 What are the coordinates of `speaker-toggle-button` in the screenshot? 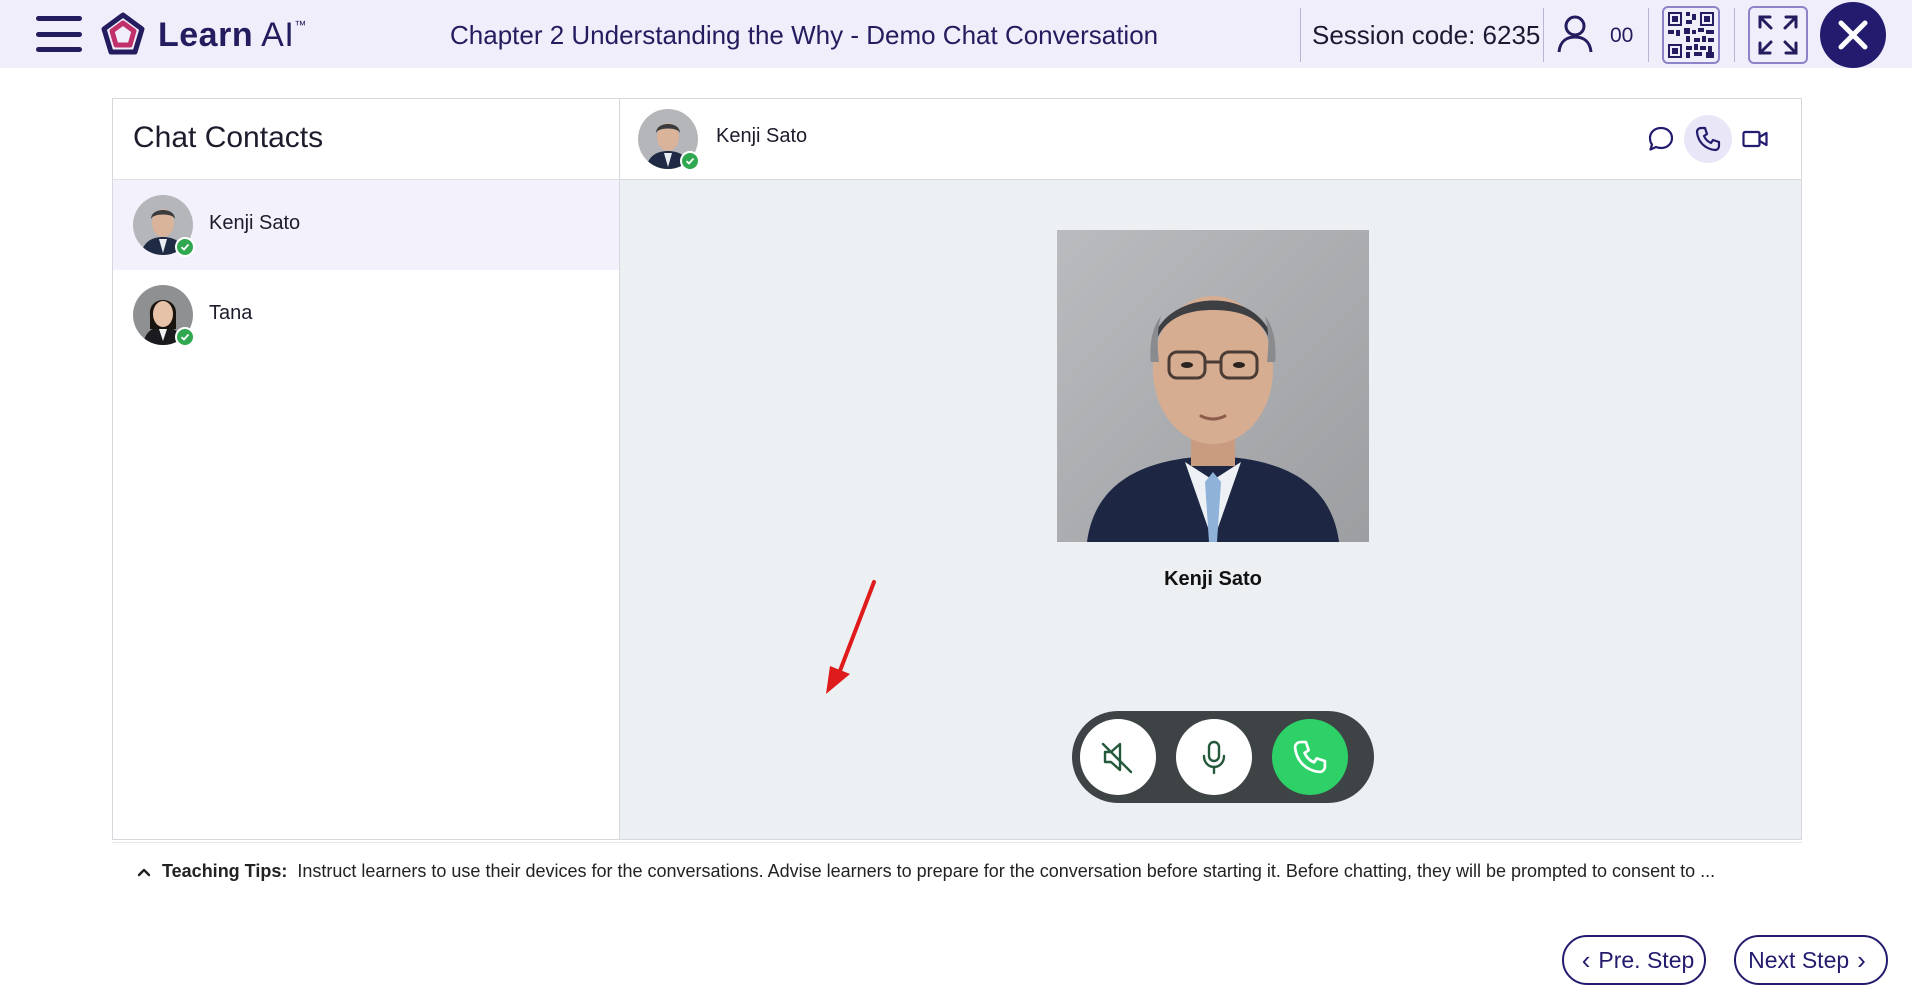 It's located at (1118, 757).